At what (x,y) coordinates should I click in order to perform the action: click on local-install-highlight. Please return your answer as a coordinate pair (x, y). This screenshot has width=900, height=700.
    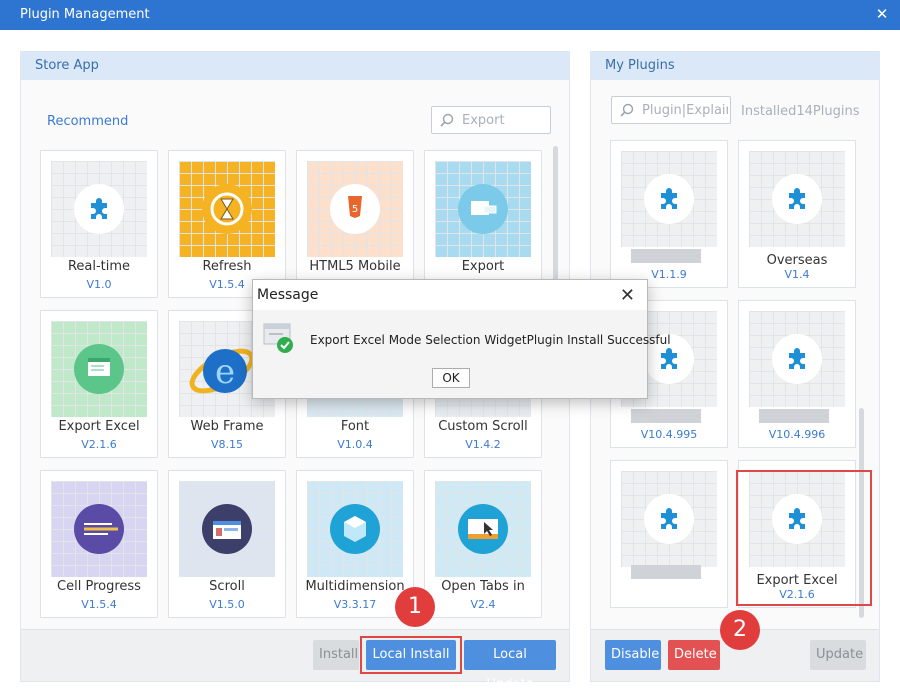
    Looking at the image, I should click on (411, 655).